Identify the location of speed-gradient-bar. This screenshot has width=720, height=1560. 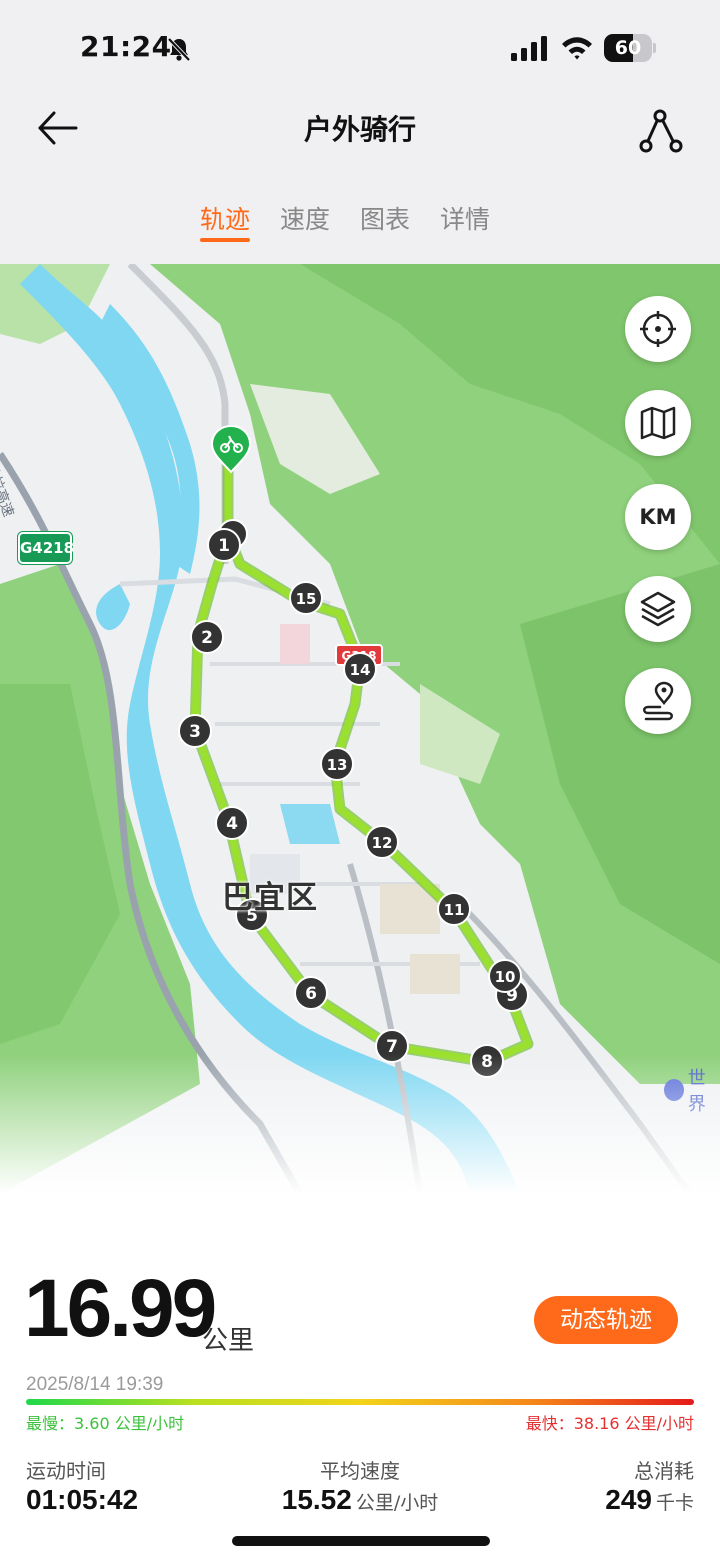
(360, 1402).